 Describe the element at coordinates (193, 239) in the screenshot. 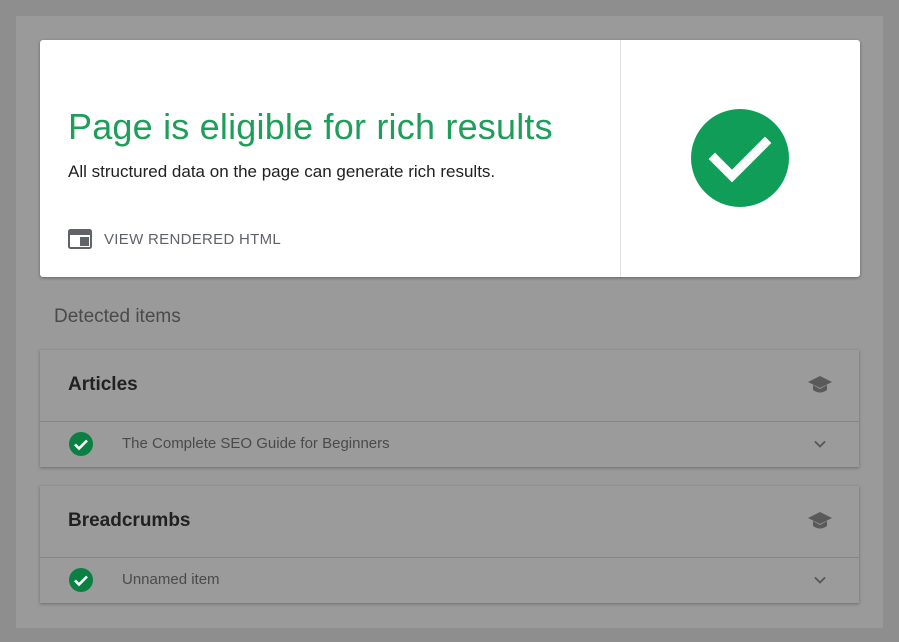

I see `view-rendered-html-label: VIEW RENDERED HTML` at that location.